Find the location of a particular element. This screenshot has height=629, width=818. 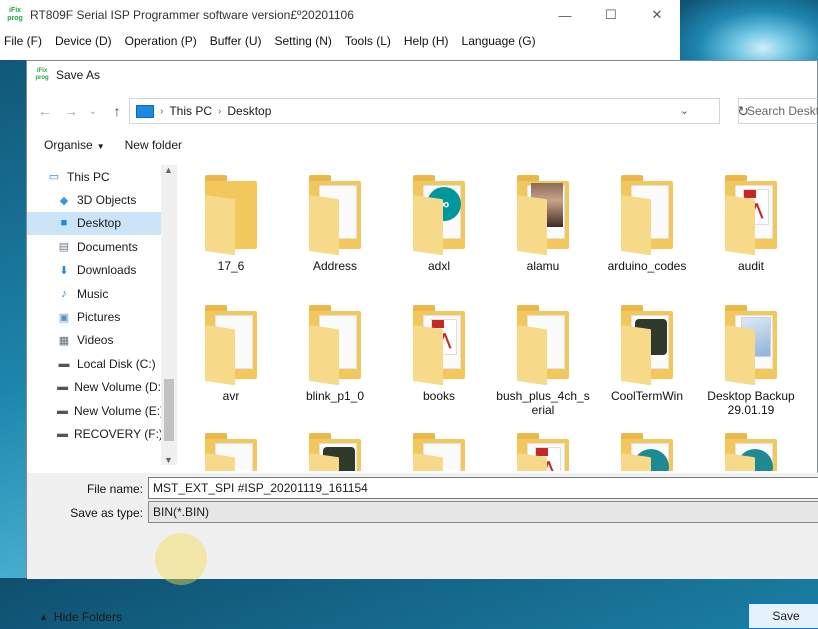

save-button: Save is located at coordinates (783, 616).